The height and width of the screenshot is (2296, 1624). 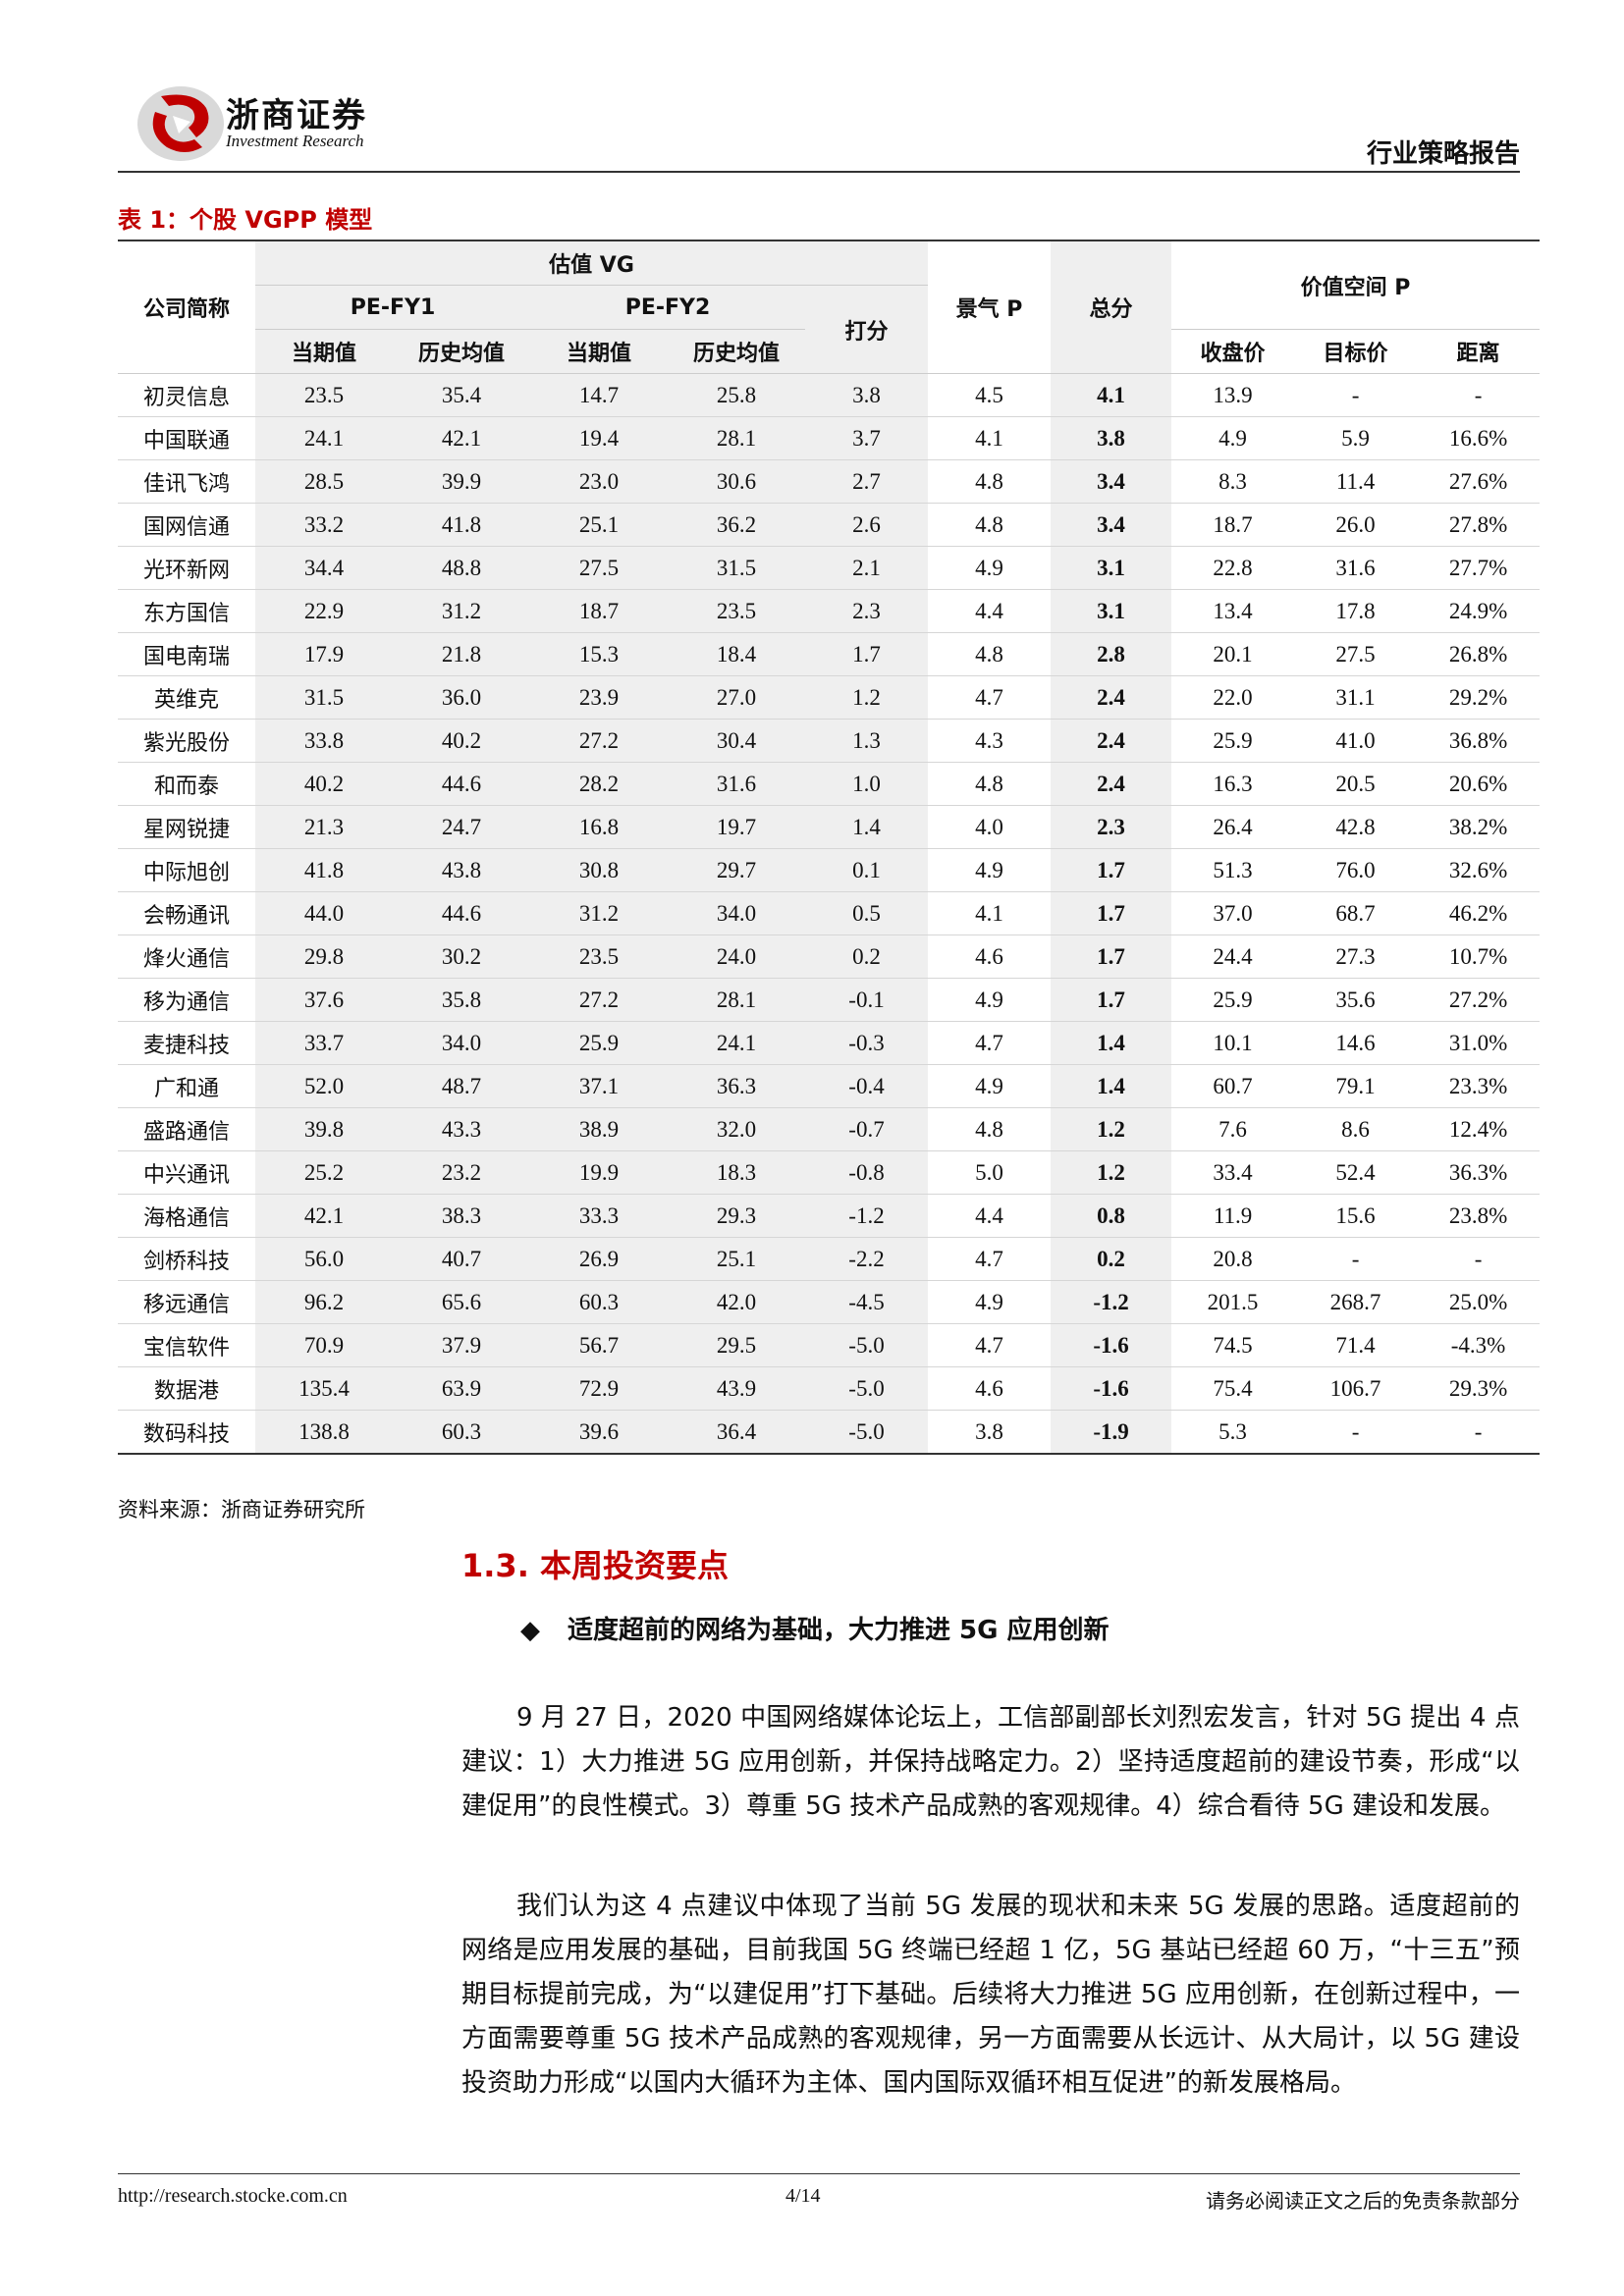 I want to click on table-cell: 18.3, so click(x=736, y=1172).